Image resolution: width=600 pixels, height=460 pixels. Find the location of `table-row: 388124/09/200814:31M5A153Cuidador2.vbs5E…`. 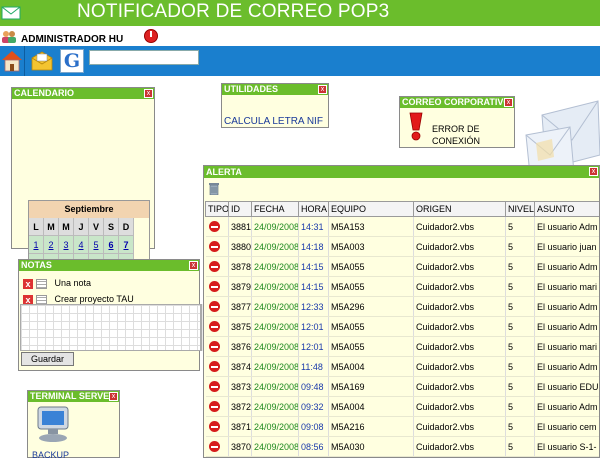

table-row: 388124/09/200814:31M5A153Cuidador2.vbs5E… is located at coordinates (403, 227).